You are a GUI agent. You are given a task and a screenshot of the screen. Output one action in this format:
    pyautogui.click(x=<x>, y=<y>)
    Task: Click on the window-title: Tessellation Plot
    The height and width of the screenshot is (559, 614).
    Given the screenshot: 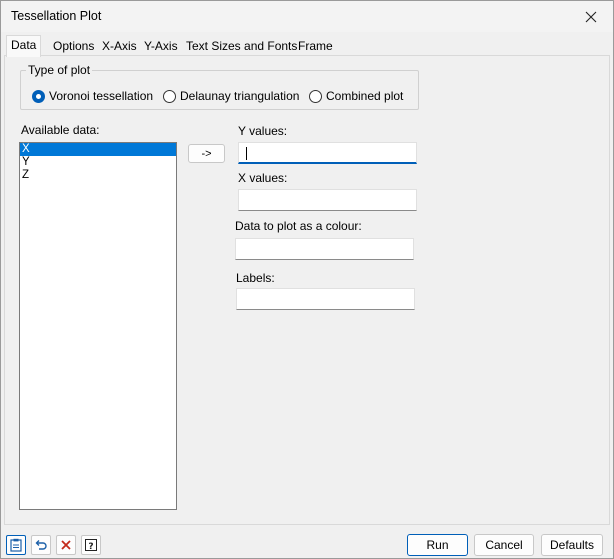 What is the action you would take?
    pyautogui.click(x=56, y=16)
    